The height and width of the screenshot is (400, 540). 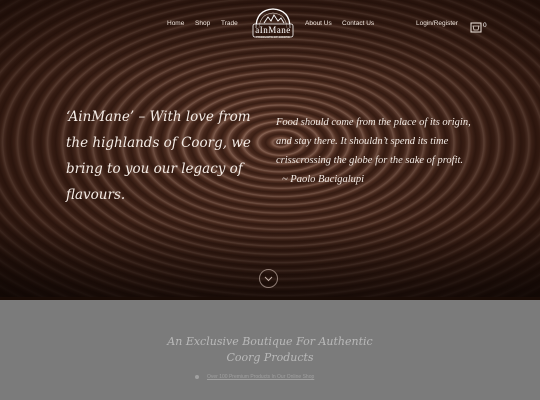 I want to click on tagline-line: bring to you our legacy of, so click(x=154, y=169).